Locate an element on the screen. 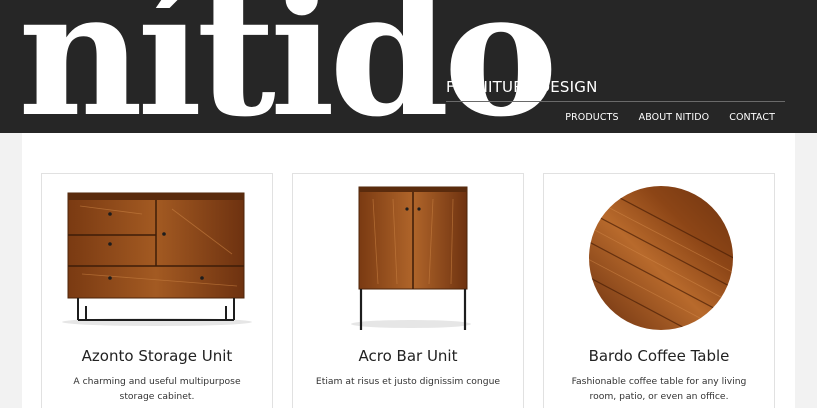 The width and height of the screenshot is (817, 408). product-title: Bardo Coffee Table is located at coordinates (659, 356).